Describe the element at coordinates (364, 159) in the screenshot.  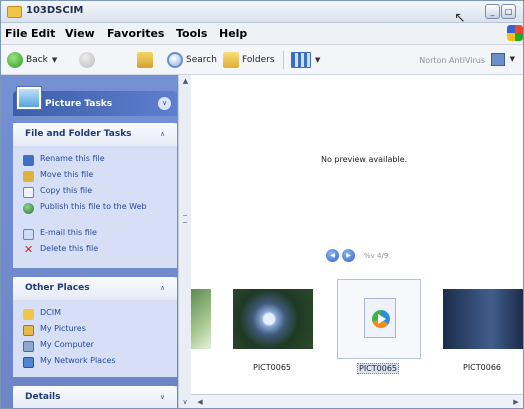
I see `no-preview-text: No preview available.` at that location.